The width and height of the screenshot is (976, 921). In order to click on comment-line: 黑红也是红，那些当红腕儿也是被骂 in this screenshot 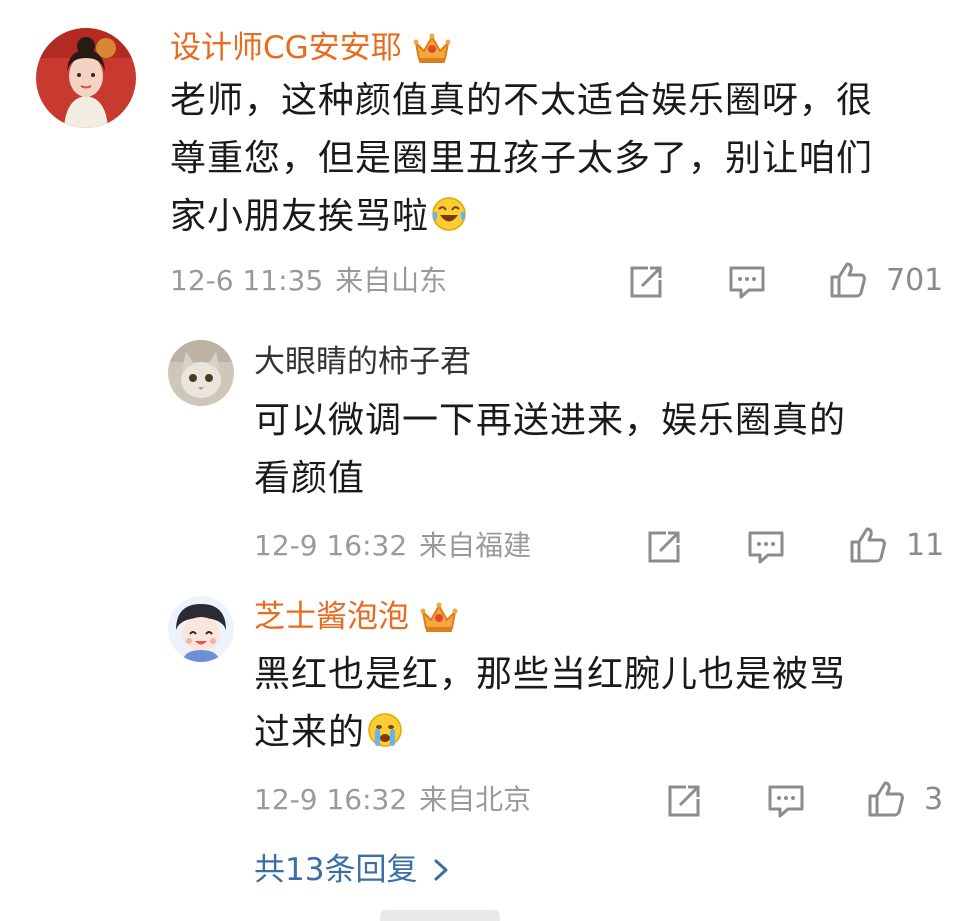, I will do `click(550, 674)`.